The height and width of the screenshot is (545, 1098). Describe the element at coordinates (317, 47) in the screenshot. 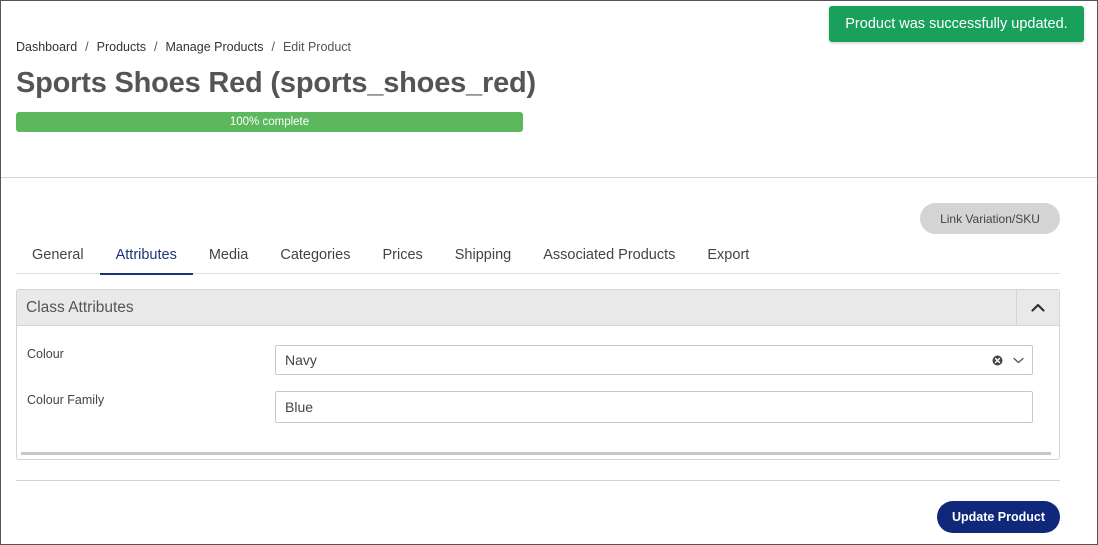

I see `breadcrumb-current: Edit Product` at that location.